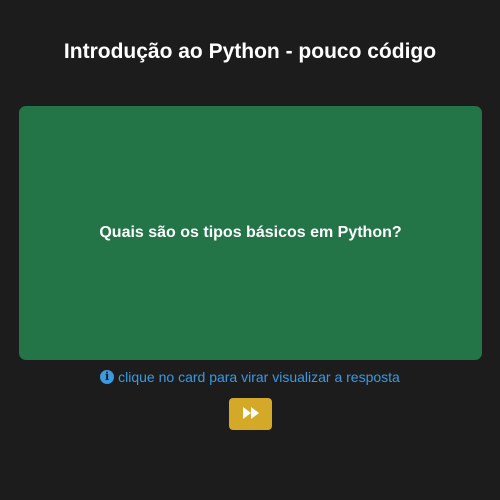  I want to click on fast-forward-icon, so click(251, 414).